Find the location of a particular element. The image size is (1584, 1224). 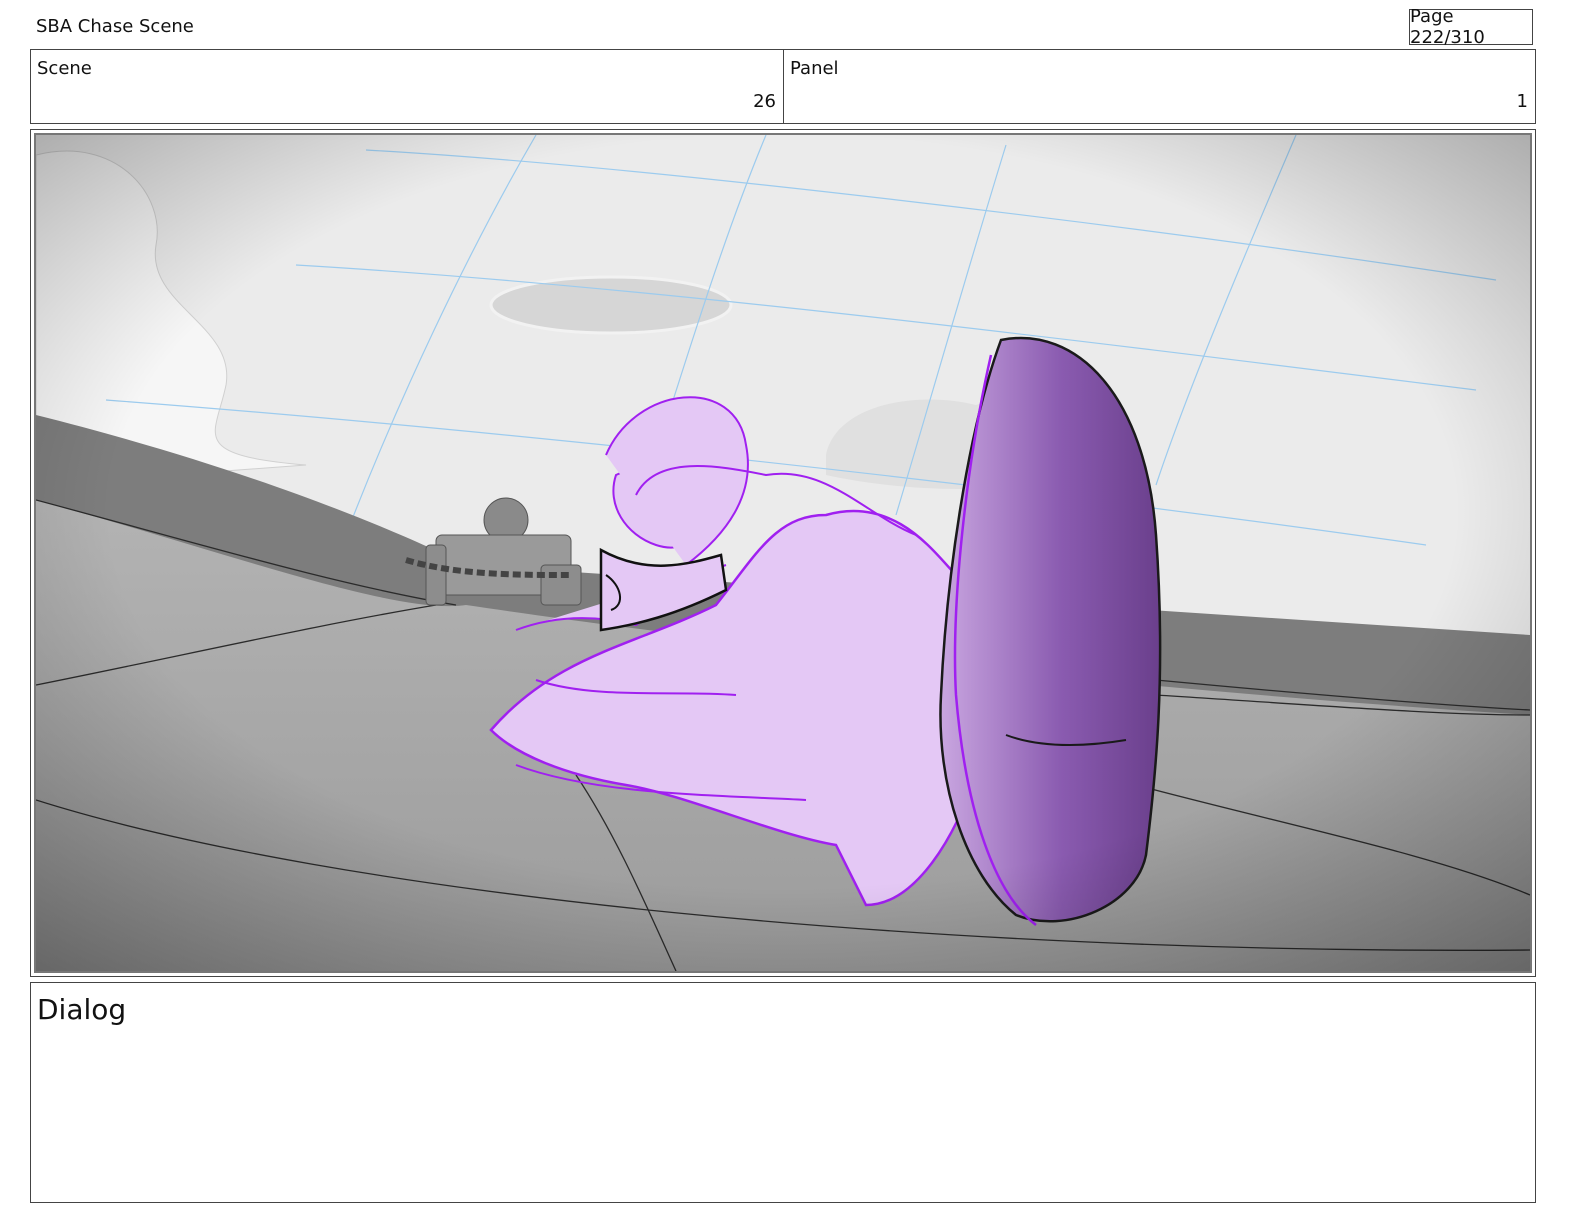

dialog-label: Dialog is located at coordinates (82, 1009).